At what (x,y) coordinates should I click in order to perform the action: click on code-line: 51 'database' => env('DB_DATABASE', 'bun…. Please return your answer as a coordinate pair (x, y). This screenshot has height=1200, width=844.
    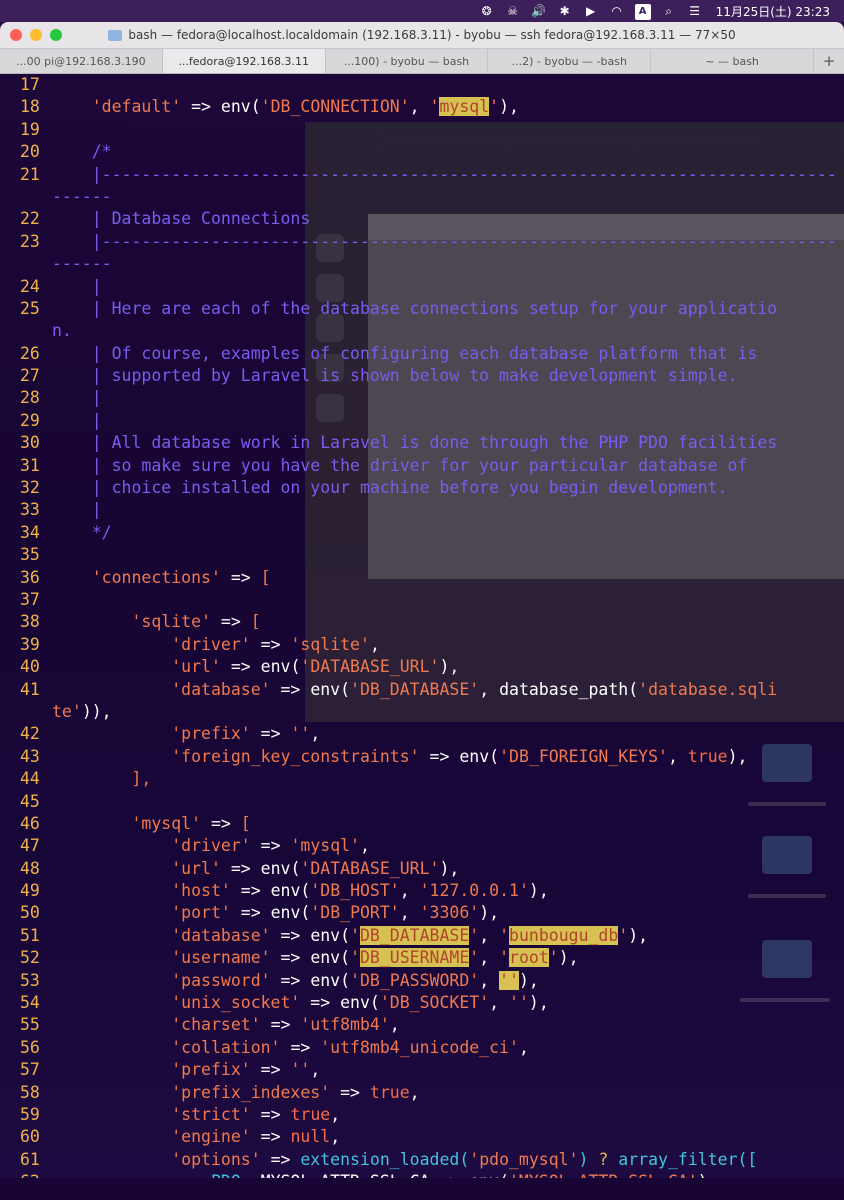
    Looking at the image, I should click on (418, 936).